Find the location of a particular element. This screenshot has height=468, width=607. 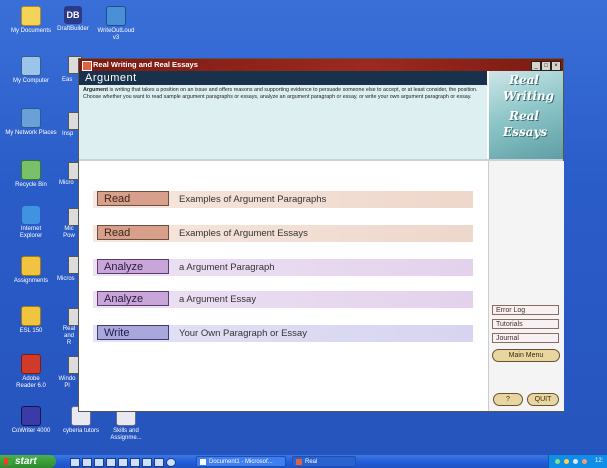

system-tray: 12: is located at coordinates (577, 461).